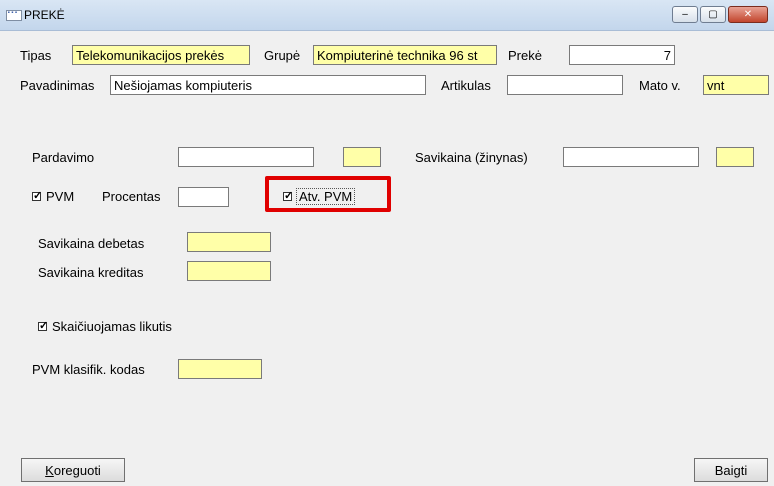  Describe the element at coordinates (565, 85) in the screenshot. I see `artikulas-field` at that location.